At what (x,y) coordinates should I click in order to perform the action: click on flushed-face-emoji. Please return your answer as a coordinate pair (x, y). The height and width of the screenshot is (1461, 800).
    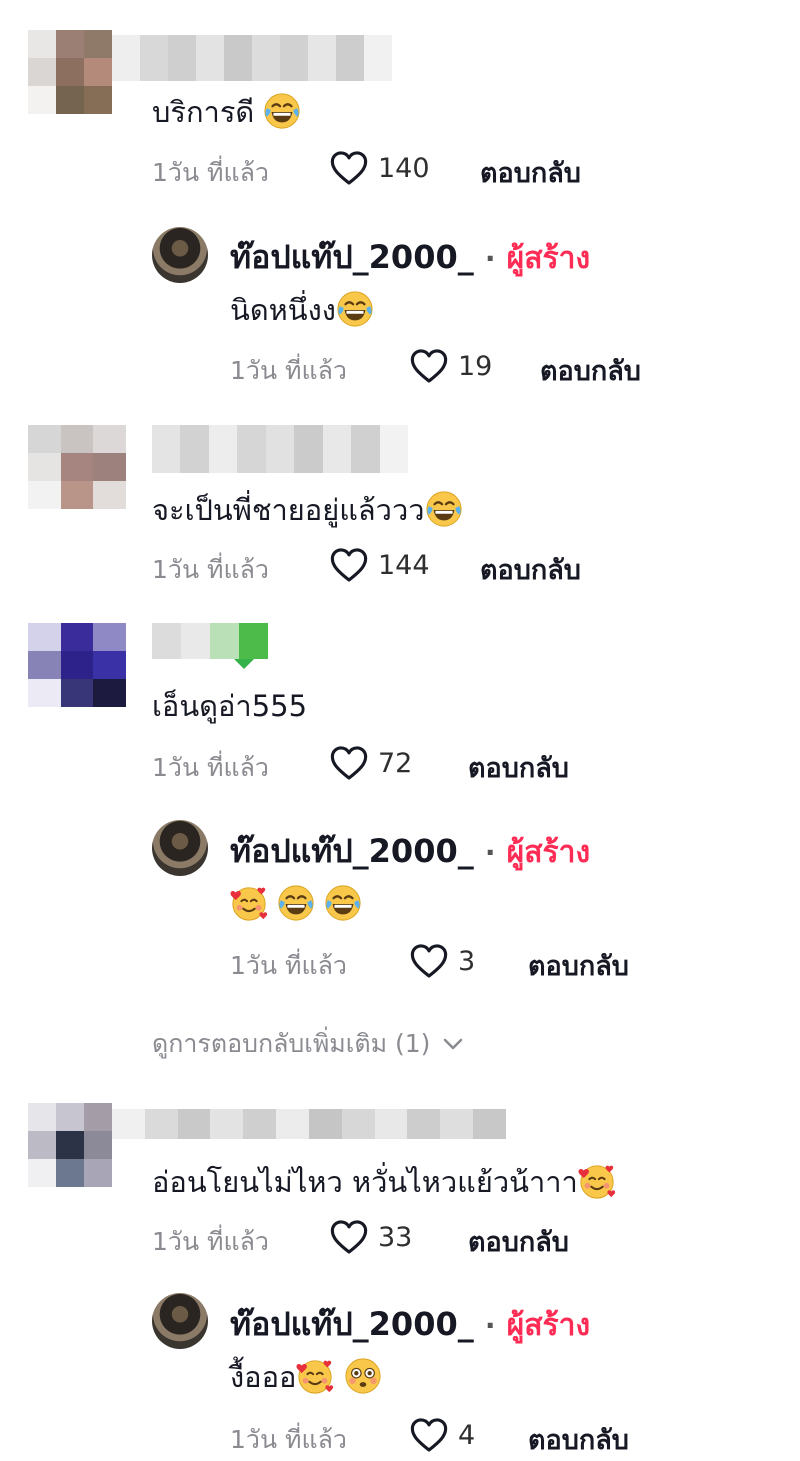
    Looking at the image, I should click on (363, 1376).